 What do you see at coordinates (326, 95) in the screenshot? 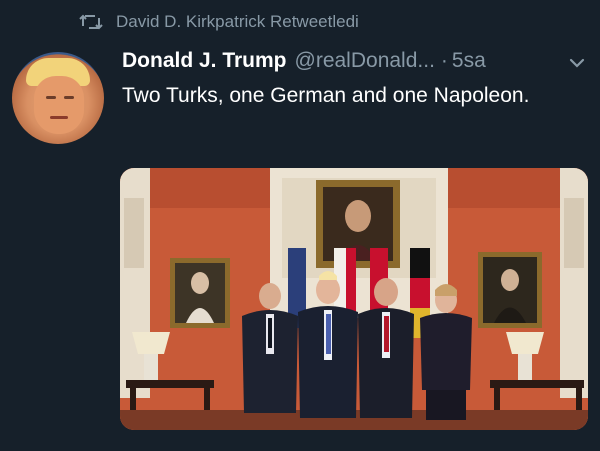
I see `tweet-text: Two Turks, one German and one Napoleon.` at bounding box center [326, 95].